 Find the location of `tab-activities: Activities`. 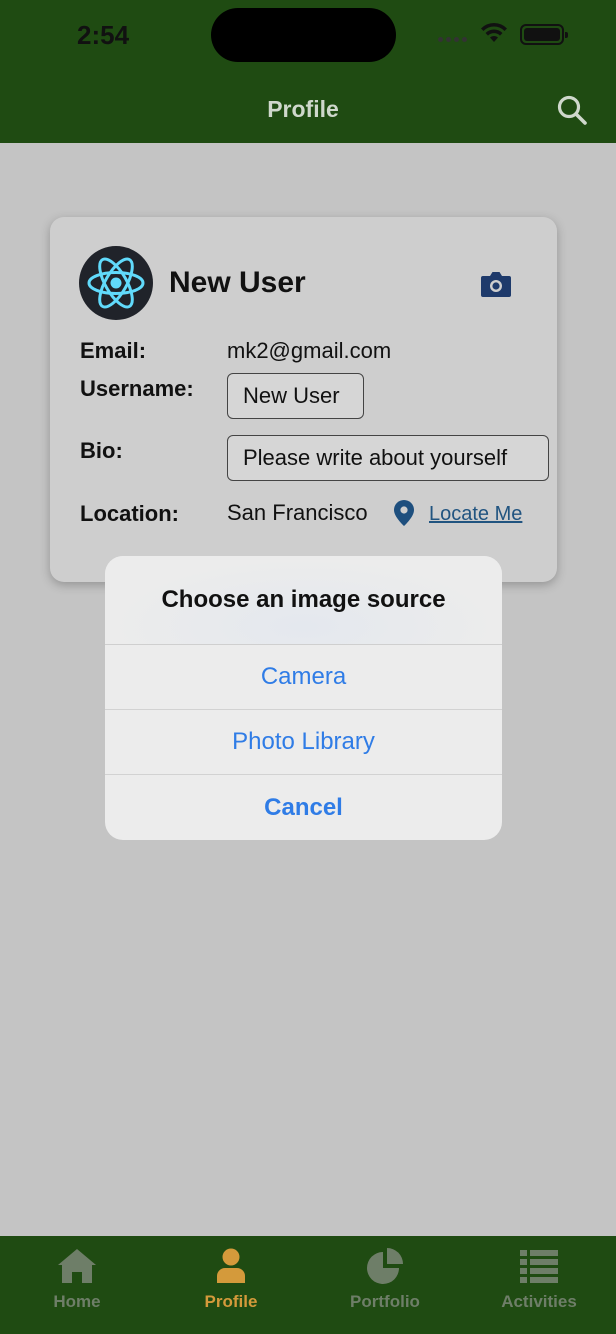

tab-activities: Activities is located at coordinates (539, 1285).